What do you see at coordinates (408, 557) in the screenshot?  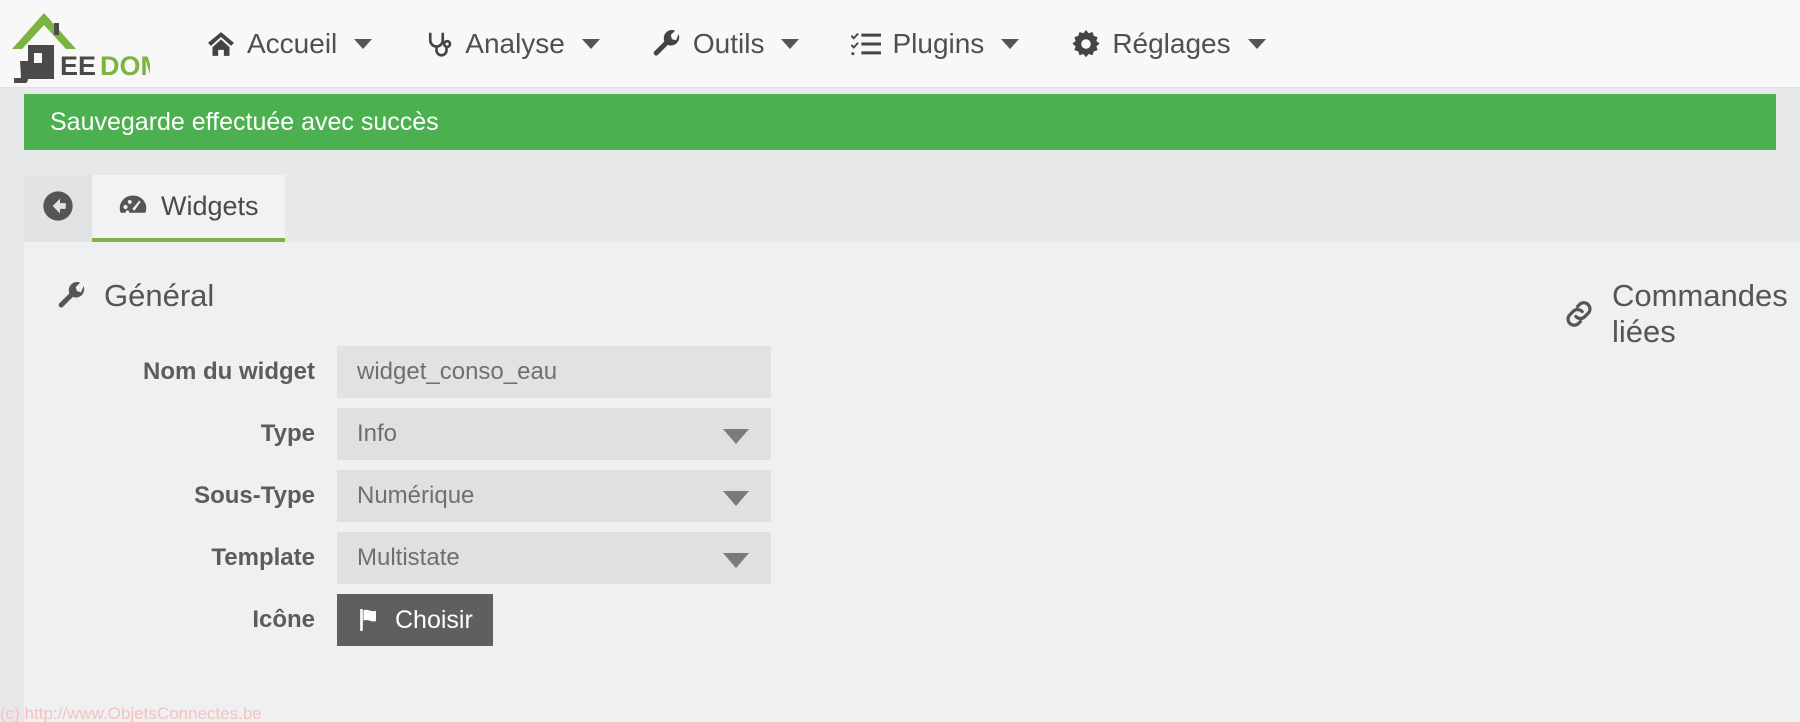 I see `template-select-value: Multistate` at bounding box center [408, 557].